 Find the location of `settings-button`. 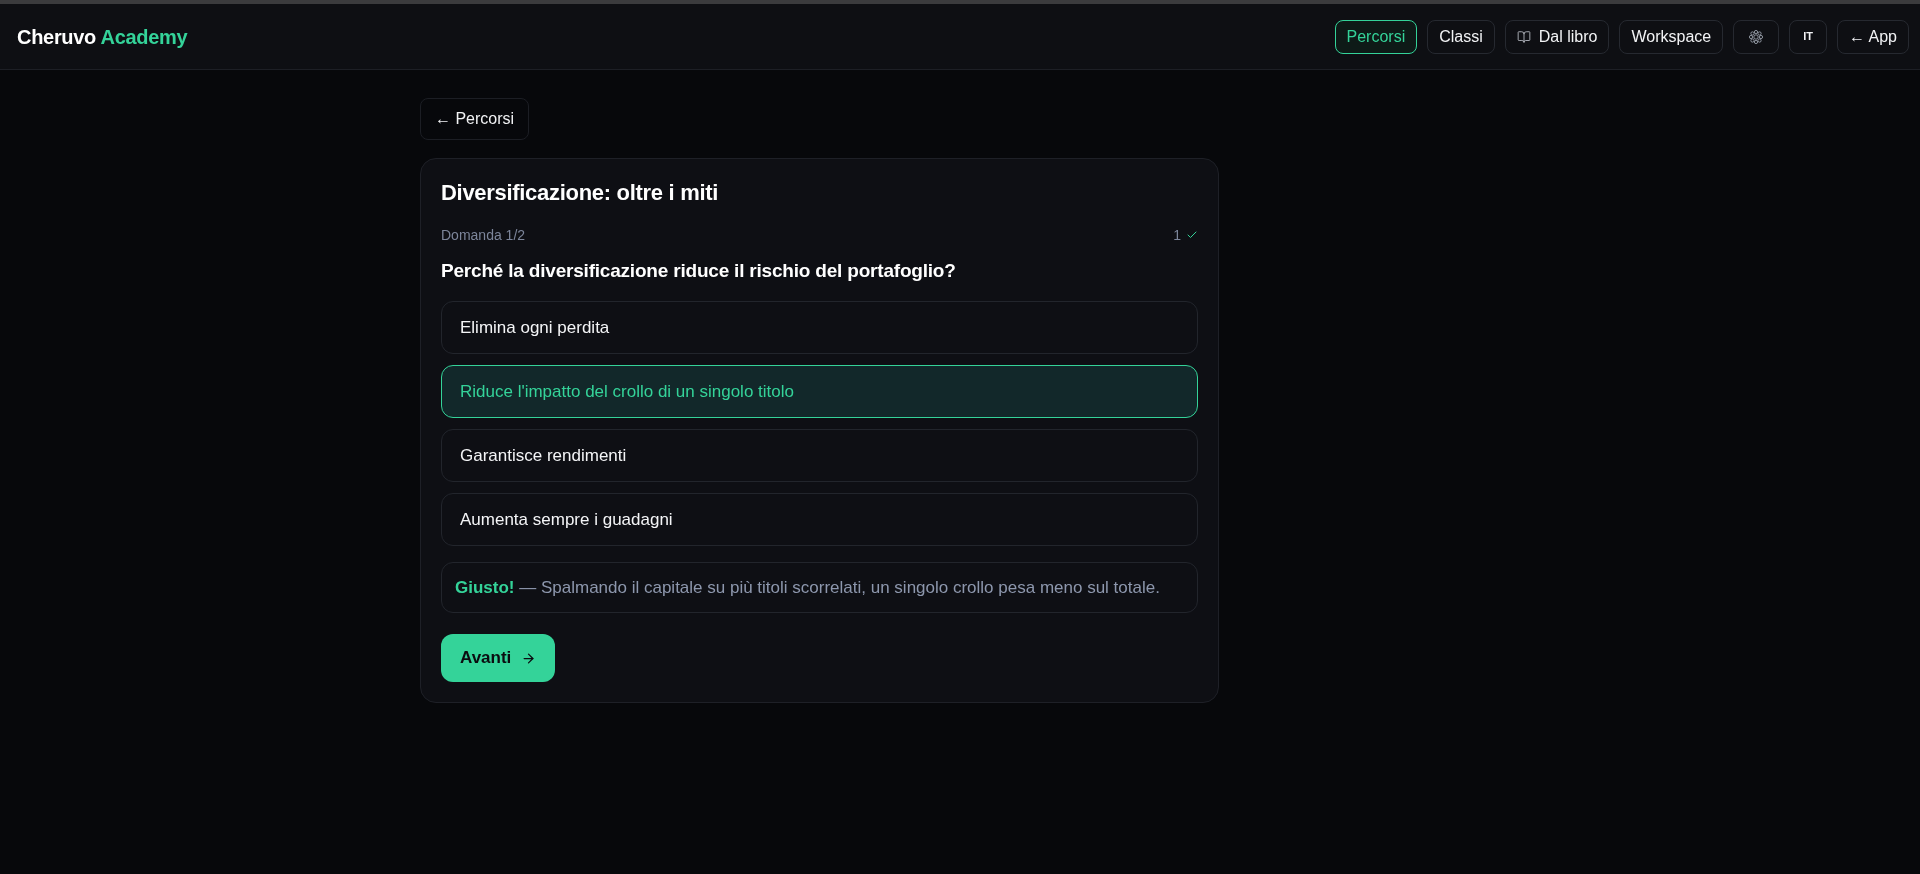

settings-button is located at coordinates (1756, 36).